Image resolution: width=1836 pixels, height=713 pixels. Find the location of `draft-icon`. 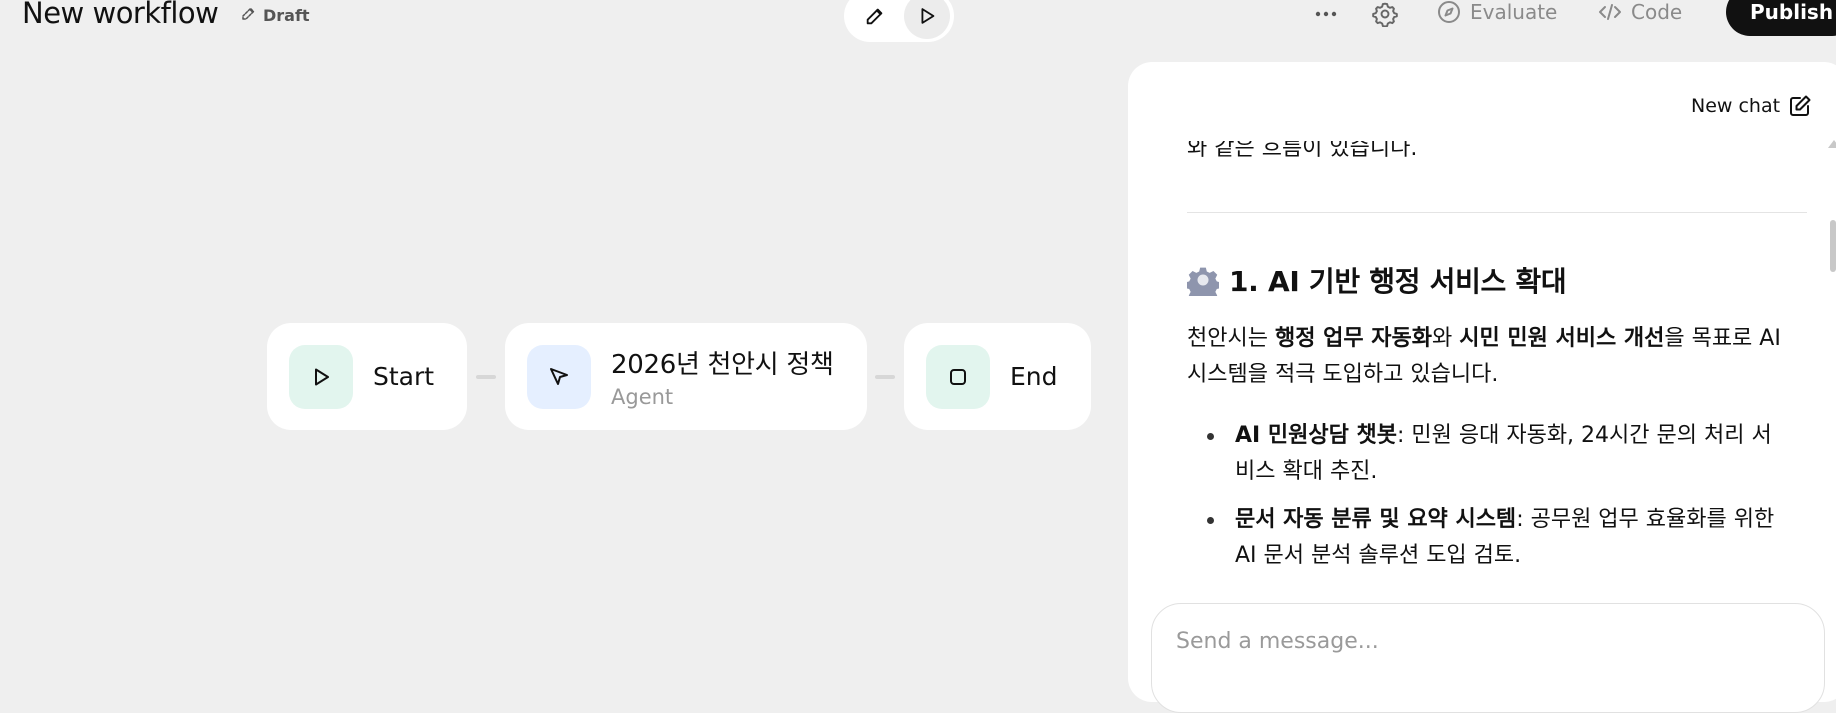

draft-icon is located at coordinates (249, 15).